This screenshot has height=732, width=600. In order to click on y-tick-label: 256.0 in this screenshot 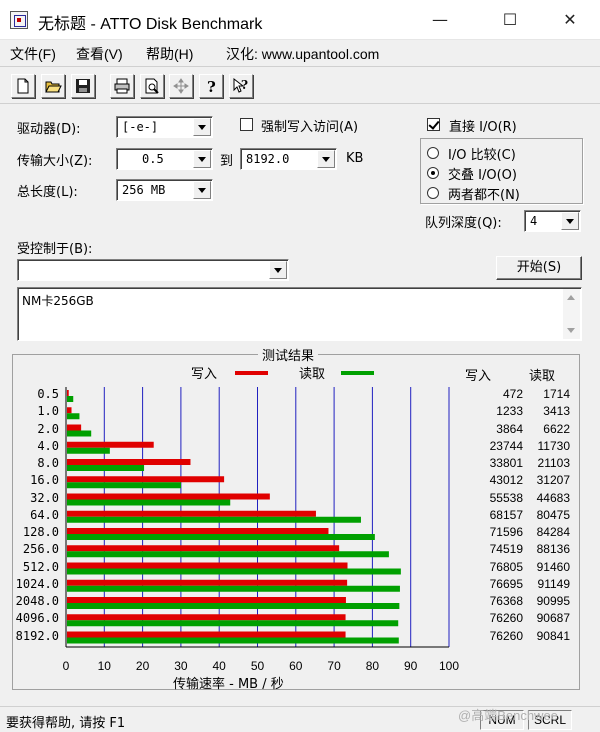, I will do `click(40, 549)`.